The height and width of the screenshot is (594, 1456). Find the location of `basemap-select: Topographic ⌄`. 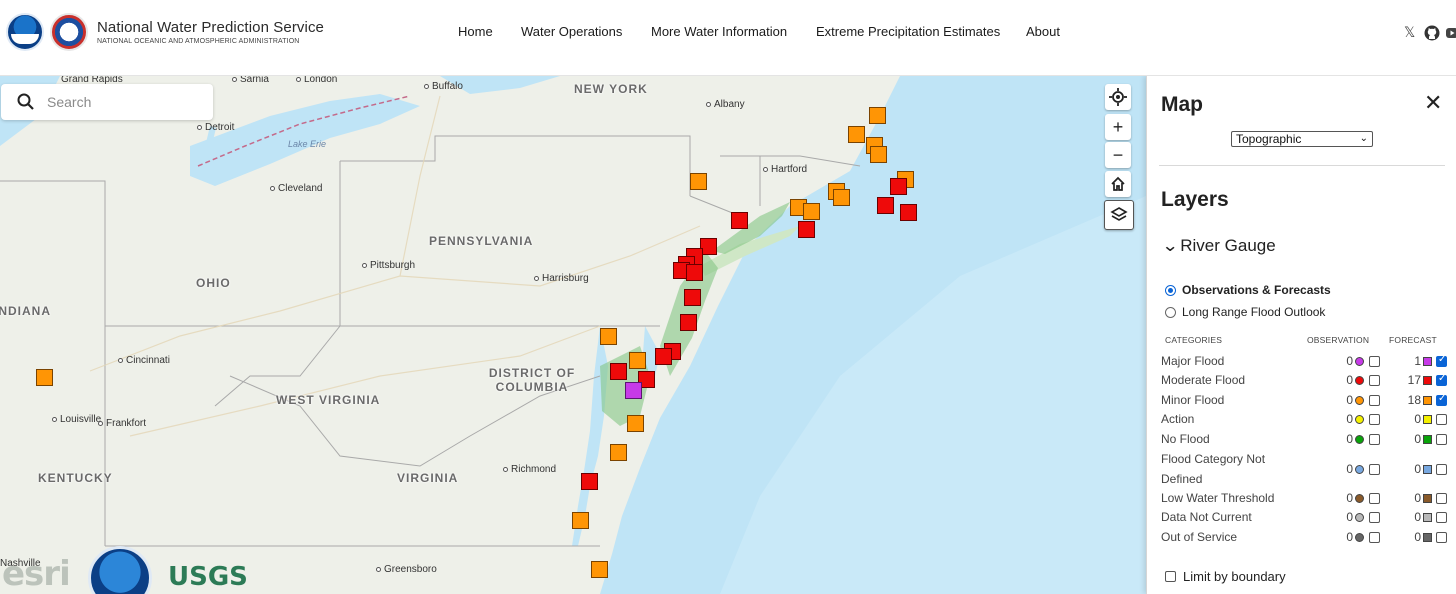

basemap-select: Topographic ⌄ is located at coordinates (1302, 139).